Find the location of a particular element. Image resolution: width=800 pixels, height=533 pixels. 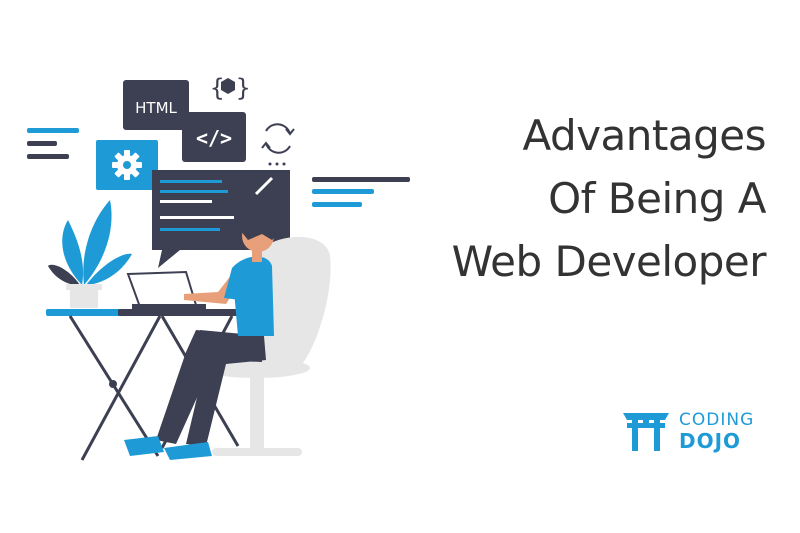

gear-badge is located at coordinates (127, 165).